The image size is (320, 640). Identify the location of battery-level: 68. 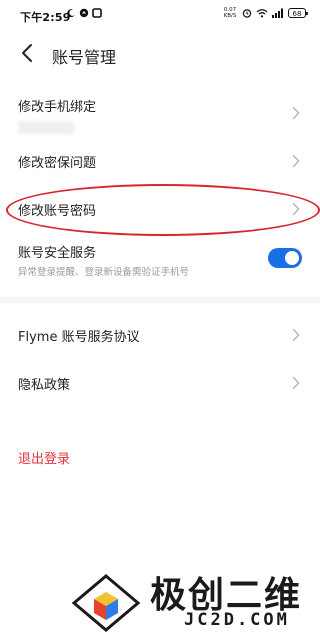
(297, 14).